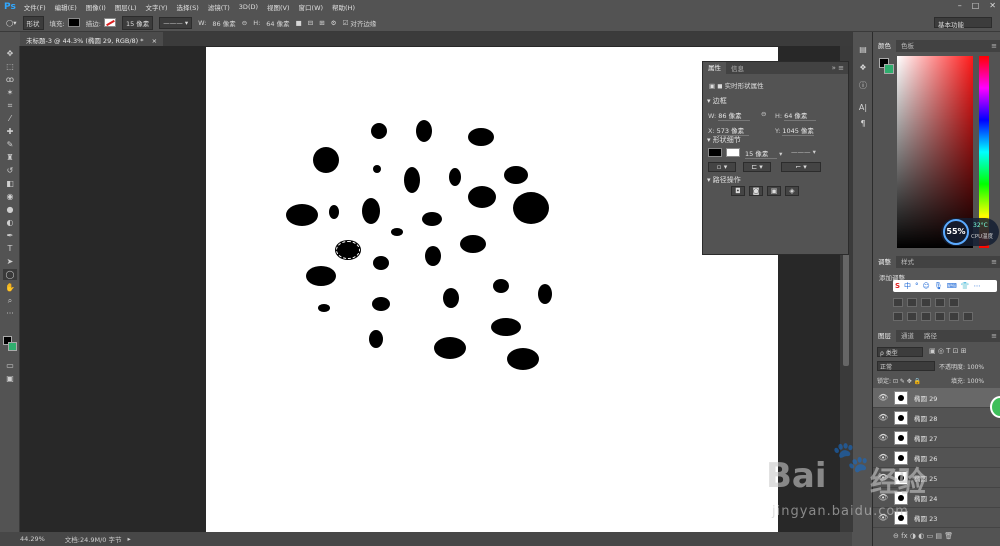 This screenshot has height=546, width=1000. What do you see at coordinates (157, 7) in the screenshot?
I see `menu-type: 文字(Y)` at bounding box center [157, 7].